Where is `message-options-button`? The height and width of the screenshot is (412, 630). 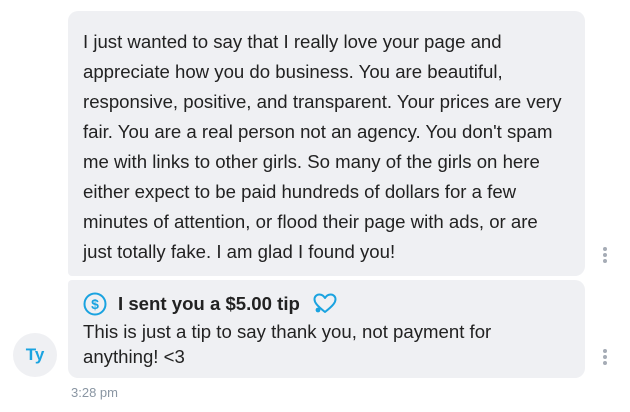
message-options-button is located at coordinates (605, 254).